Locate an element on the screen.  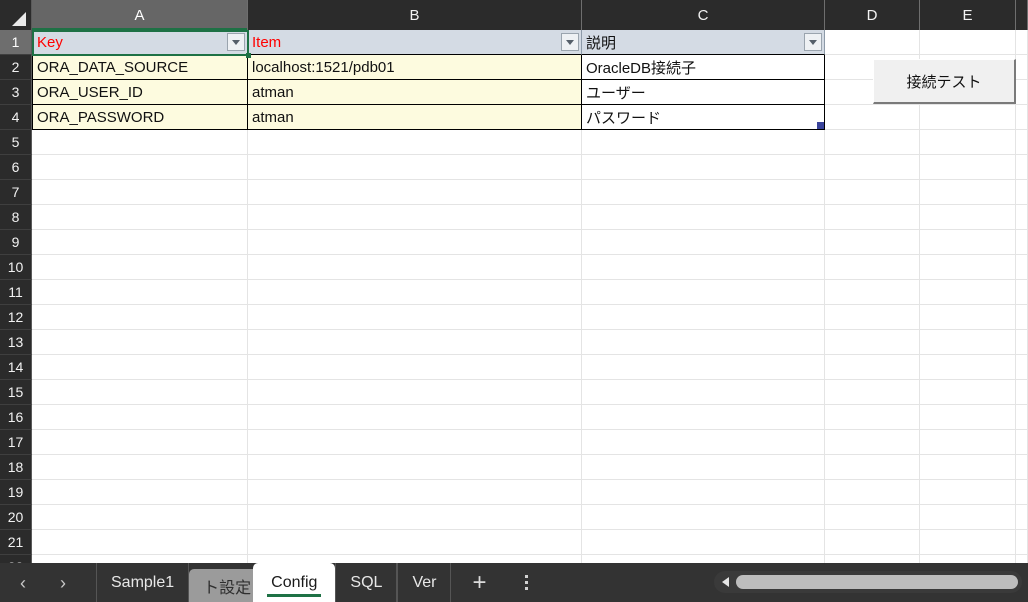
cell-A4: ORA_PASSWORD is located at coordinates (140, 117).